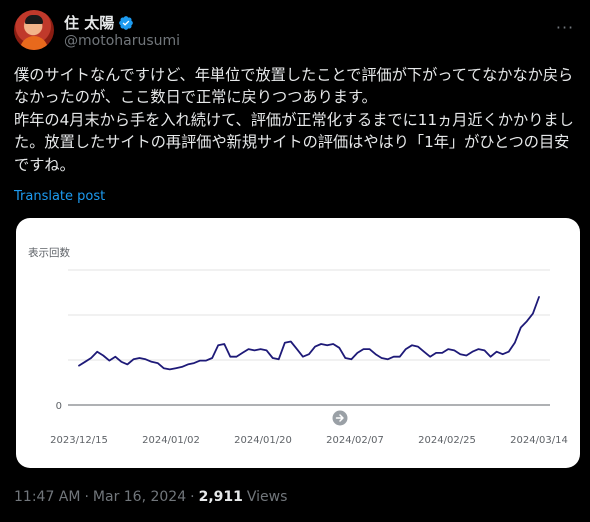  Describe the element at coordinates (122, 41) in the screenshot. I see `author-handle: @motoharusumi` at that location.